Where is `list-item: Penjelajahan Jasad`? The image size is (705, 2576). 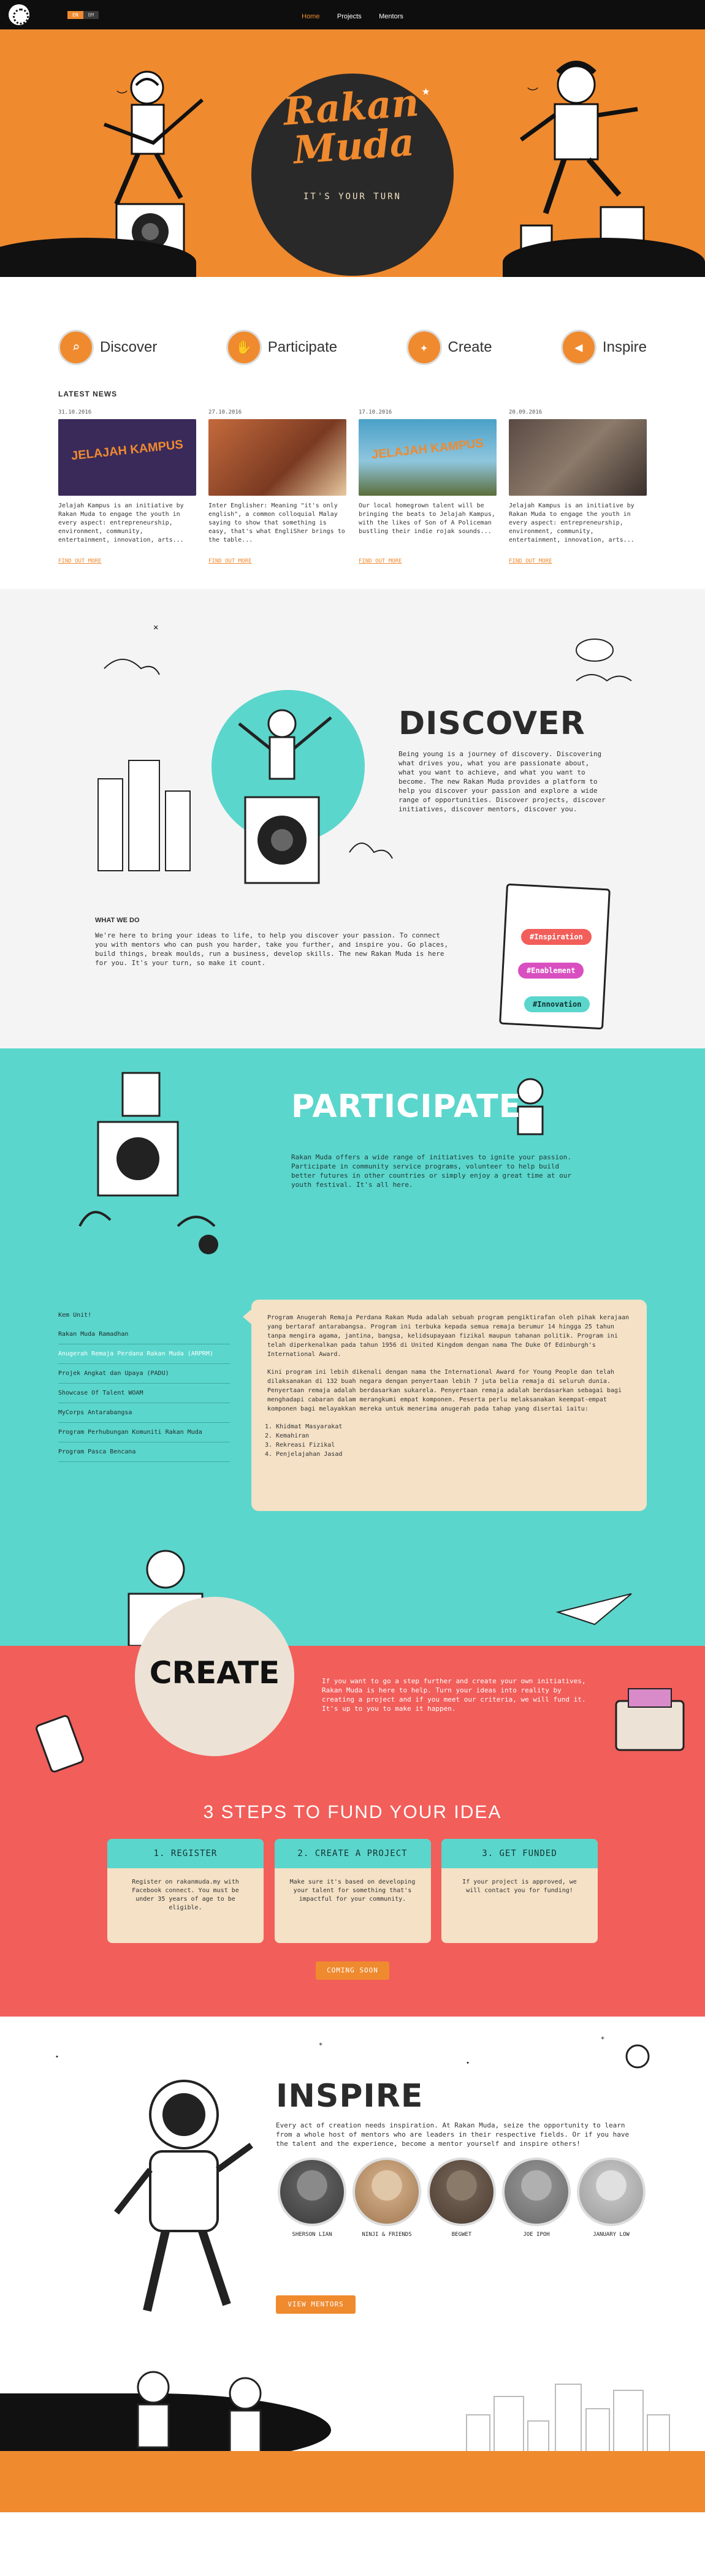
list-item: Penjelajahan Jasad is located at coordinates (453, 1454).